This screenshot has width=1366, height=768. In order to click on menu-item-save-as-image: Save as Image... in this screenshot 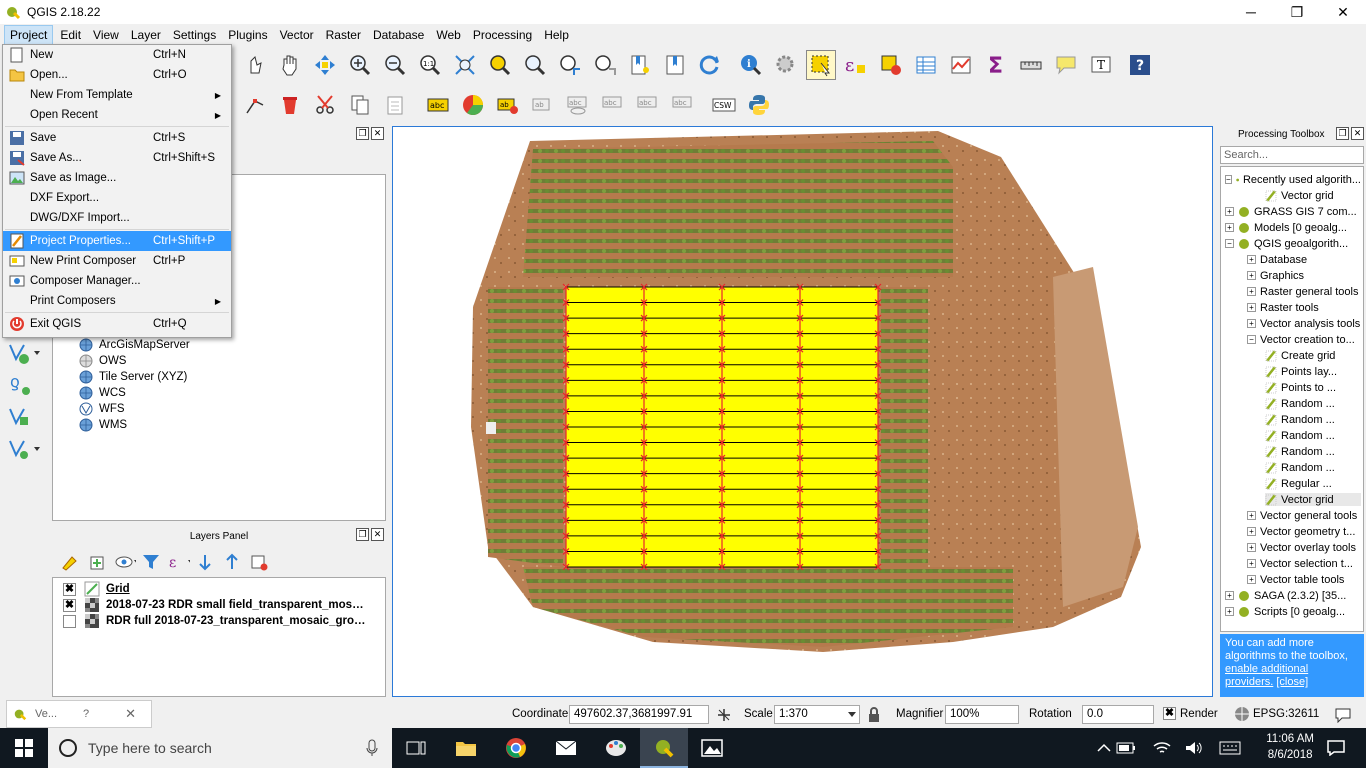, I will do `click(117, 178)`.